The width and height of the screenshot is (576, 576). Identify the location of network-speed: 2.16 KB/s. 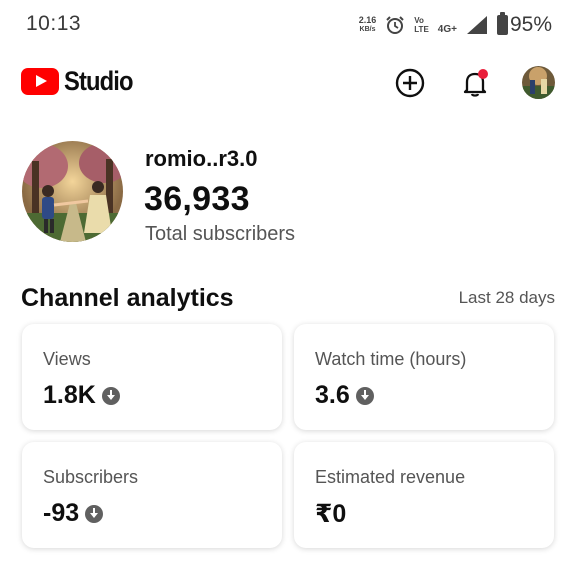
(368, 25).